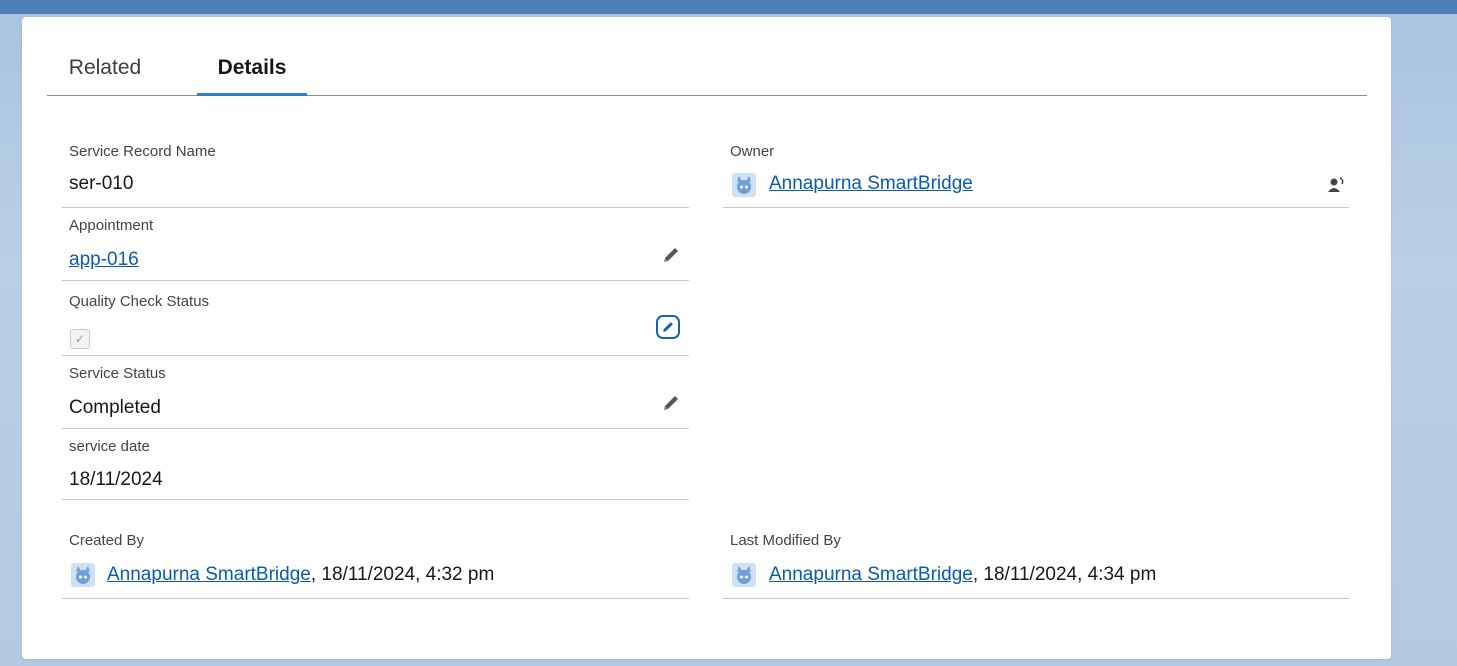 The image size is (1457, 666). Describe the element at coordinates (139, 301) in the screenshot. I see `field-label: Quality Check Status` at that location.